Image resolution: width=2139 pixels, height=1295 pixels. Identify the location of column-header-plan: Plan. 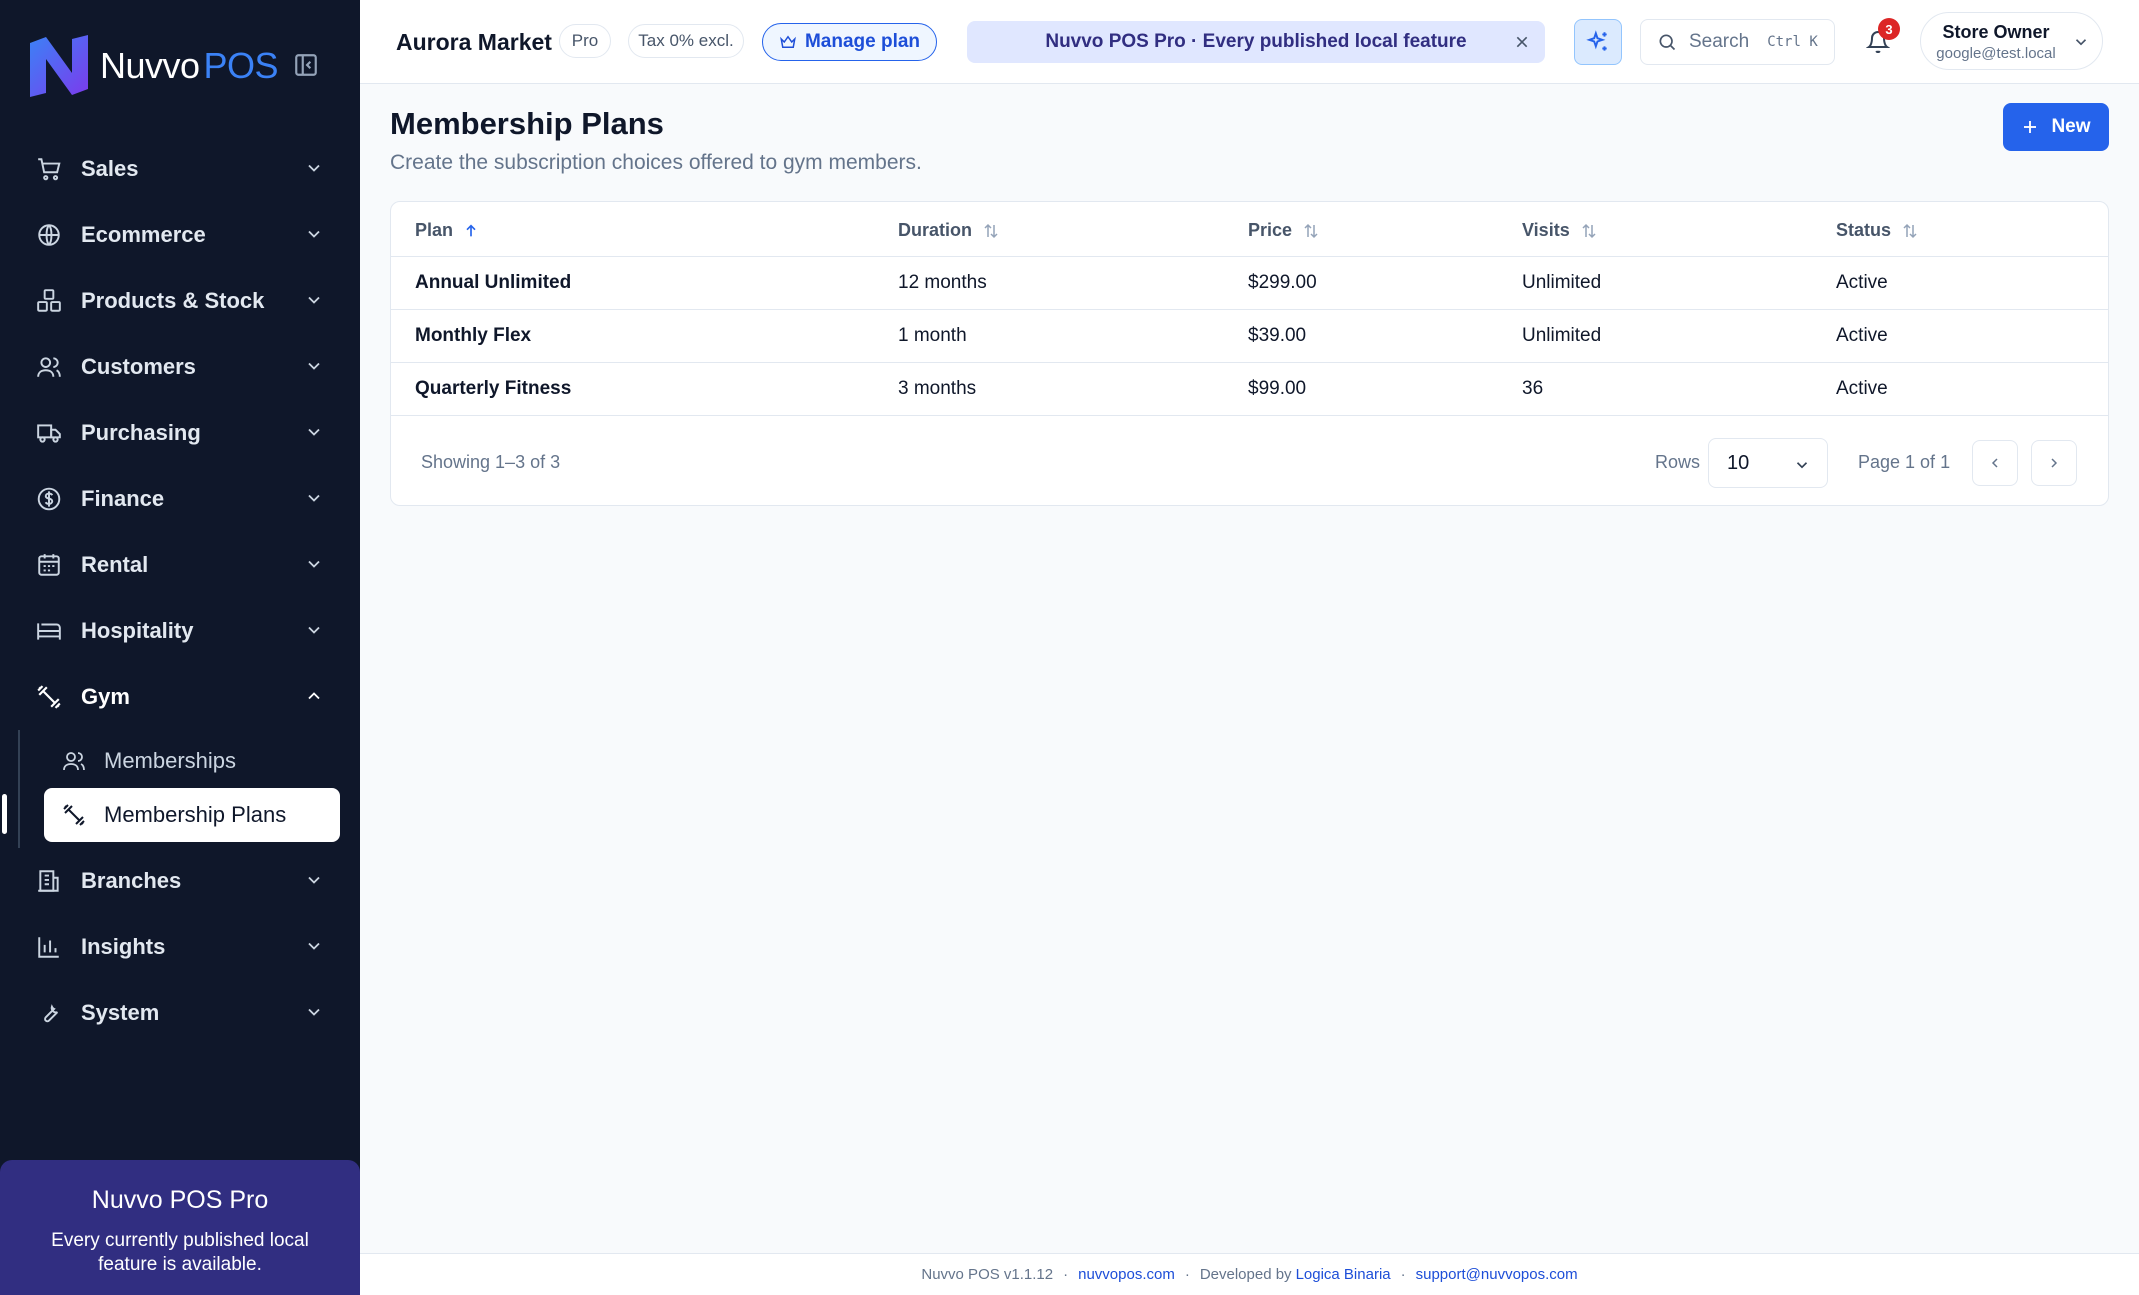
(447, 230).